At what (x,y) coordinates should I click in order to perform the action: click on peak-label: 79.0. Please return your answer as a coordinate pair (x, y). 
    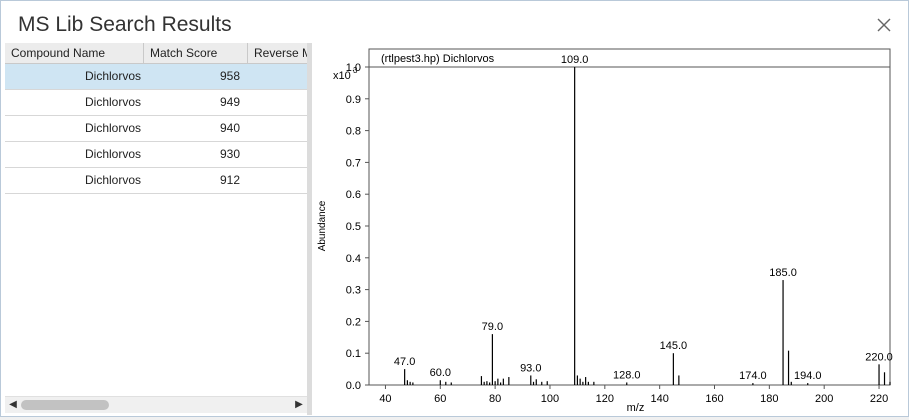
    Looking at the image, I should click on (492, 327).